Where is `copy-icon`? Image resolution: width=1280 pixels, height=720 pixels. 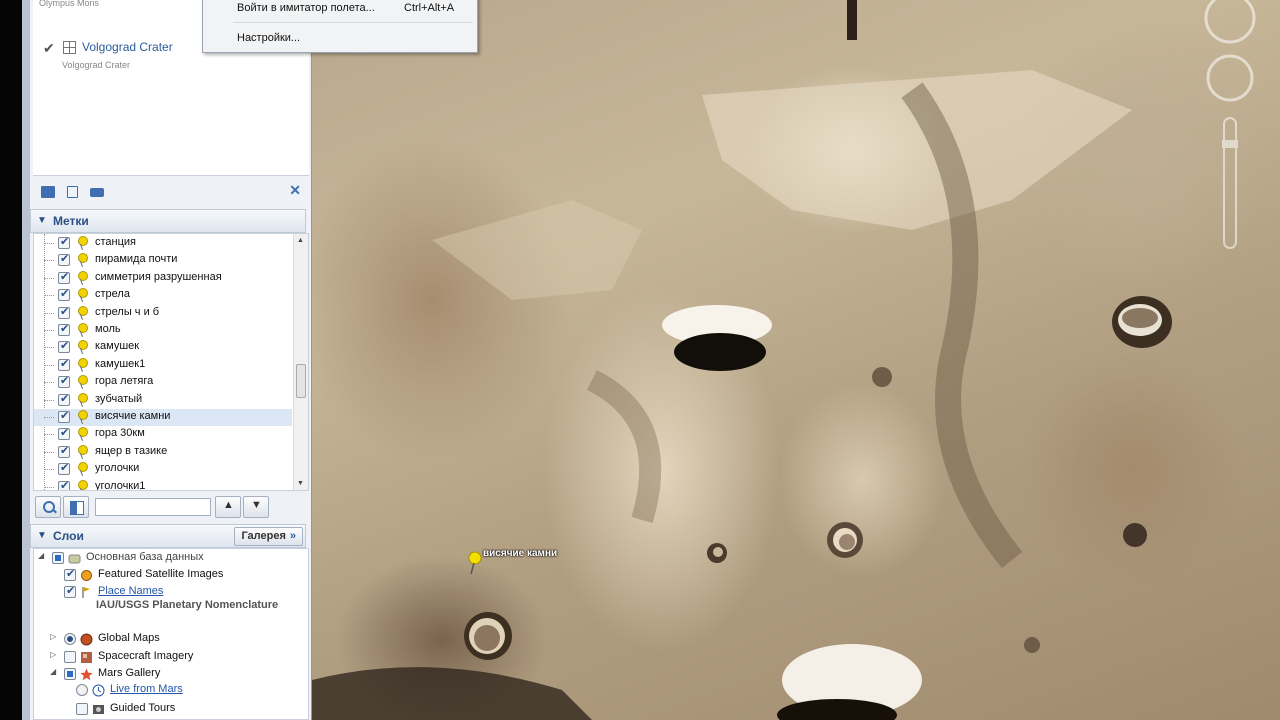 copy-icon is located at coordinates (72, 192).